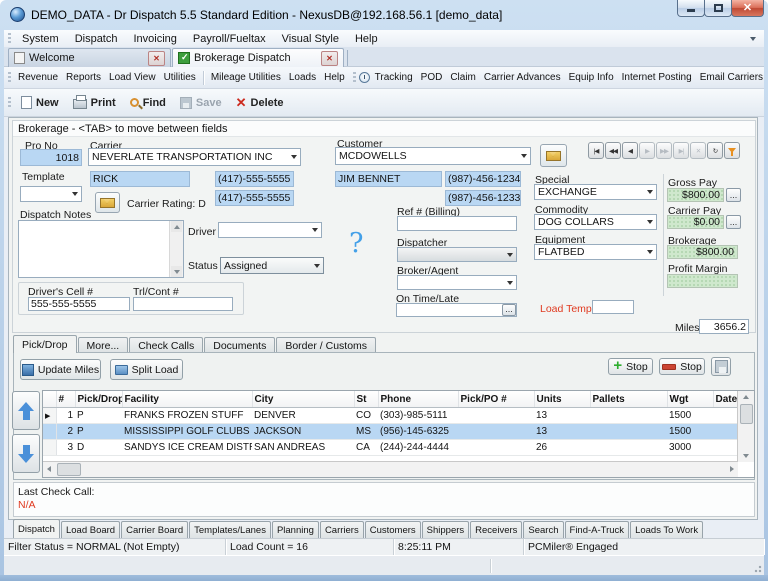  Describe the element at coordinates (432, 77) in the screenshot. I see `toolbar-item: POD` at that location.